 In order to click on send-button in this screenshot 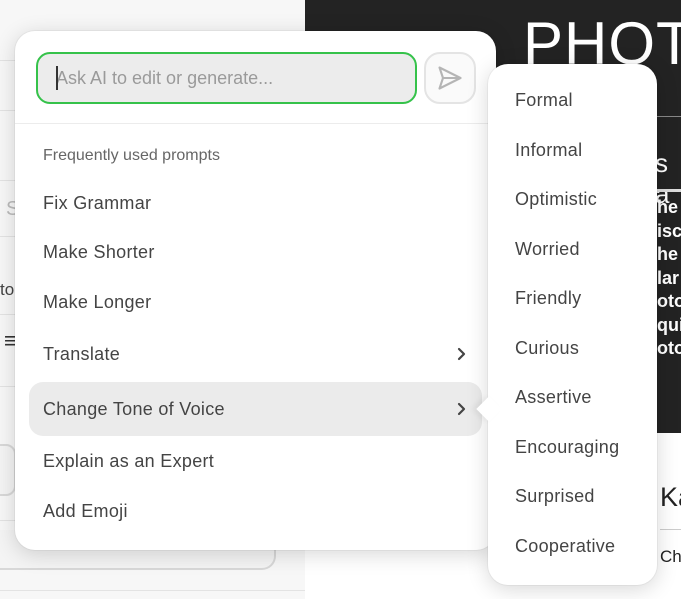, I will do `click(450, 78)`.